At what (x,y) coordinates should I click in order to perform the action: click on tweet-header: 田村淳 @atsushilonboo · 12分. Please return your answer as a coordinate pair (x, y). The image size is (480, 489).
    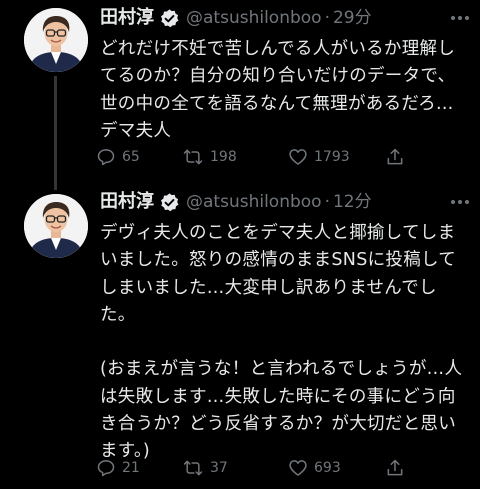
    Looking at the image, I should click on (285, 202).